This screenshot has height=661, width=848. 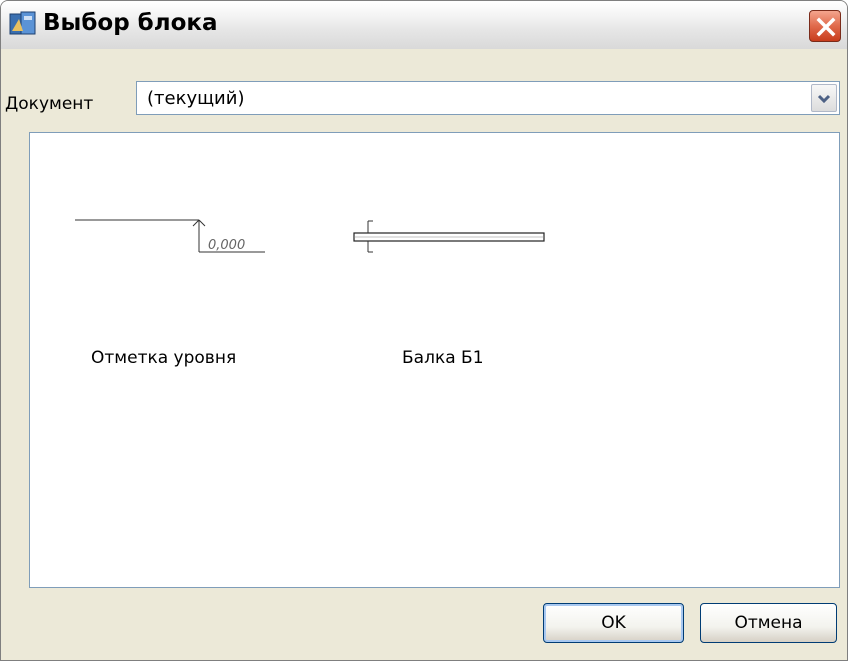 What do you see at coordinates (226, 245) in the screenshot?
I see `level-mark-value: 0,000` at bounding box center [226, 245].